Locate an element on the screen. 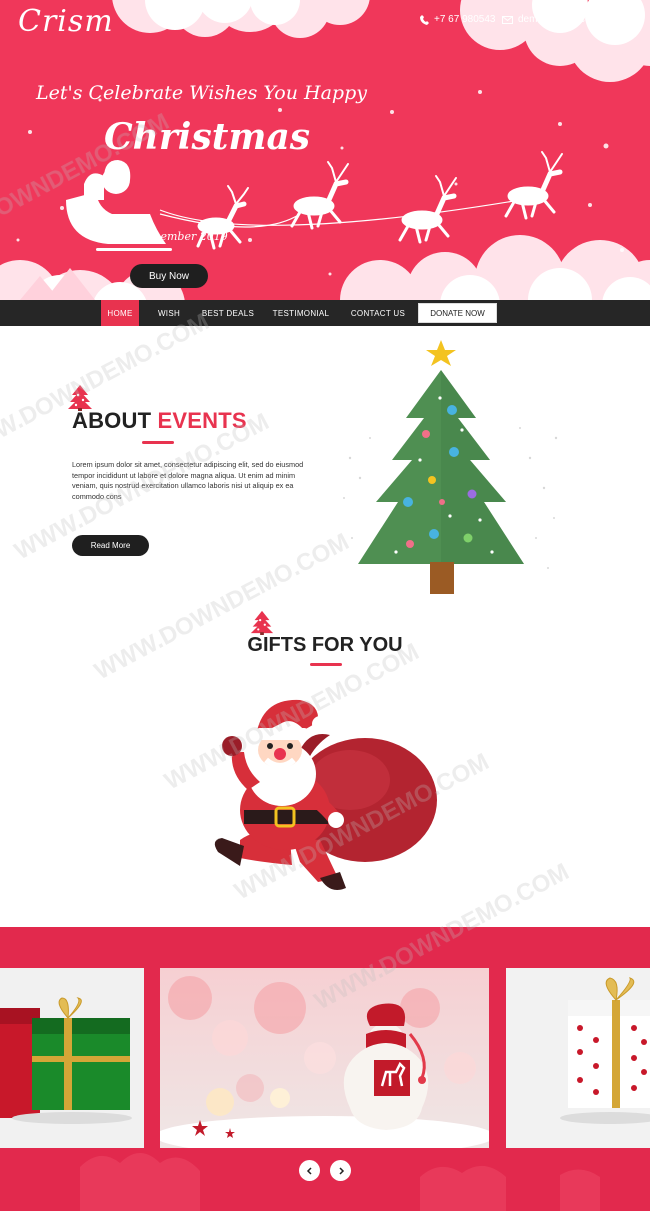 The width and height of the screenshot is (650, 1211). nav-item-contact-us: CONTACT US is located at coordinates (378, 313).